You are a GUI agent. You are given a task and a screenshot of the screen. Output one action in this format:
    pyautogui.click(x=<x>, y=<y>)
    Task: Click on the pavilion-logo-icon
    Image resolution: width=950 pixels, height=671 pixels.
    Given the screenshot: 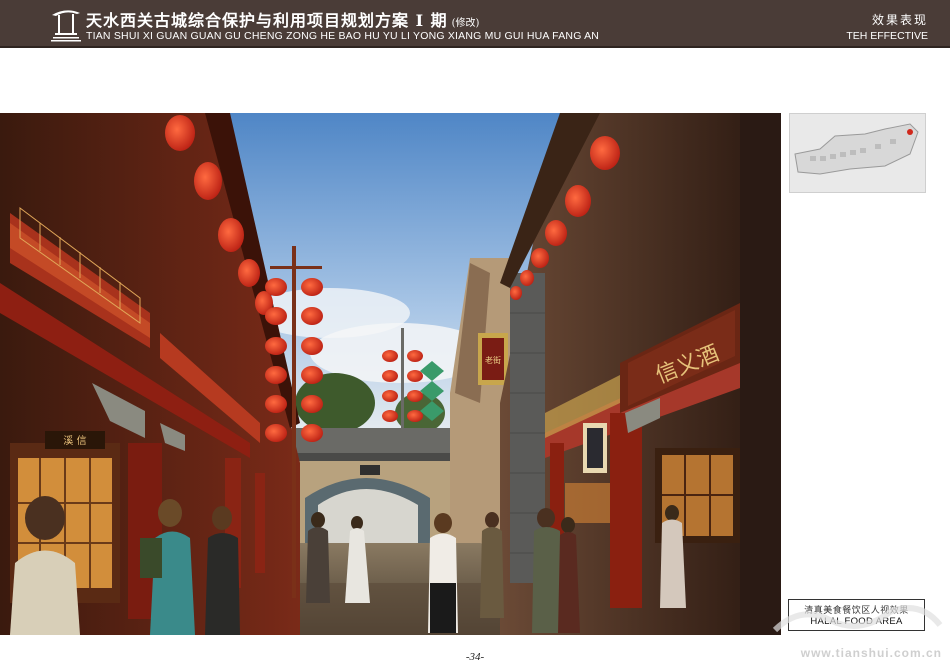 What is the action you would take?
    pyautogui.click(x=66, y=26)
    